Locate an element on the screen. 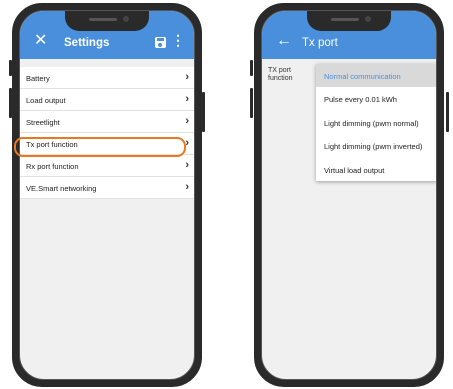 This screenshot has height=389, width=453. tx-port-function-label: TX port function is located at coordinates (280, 75).